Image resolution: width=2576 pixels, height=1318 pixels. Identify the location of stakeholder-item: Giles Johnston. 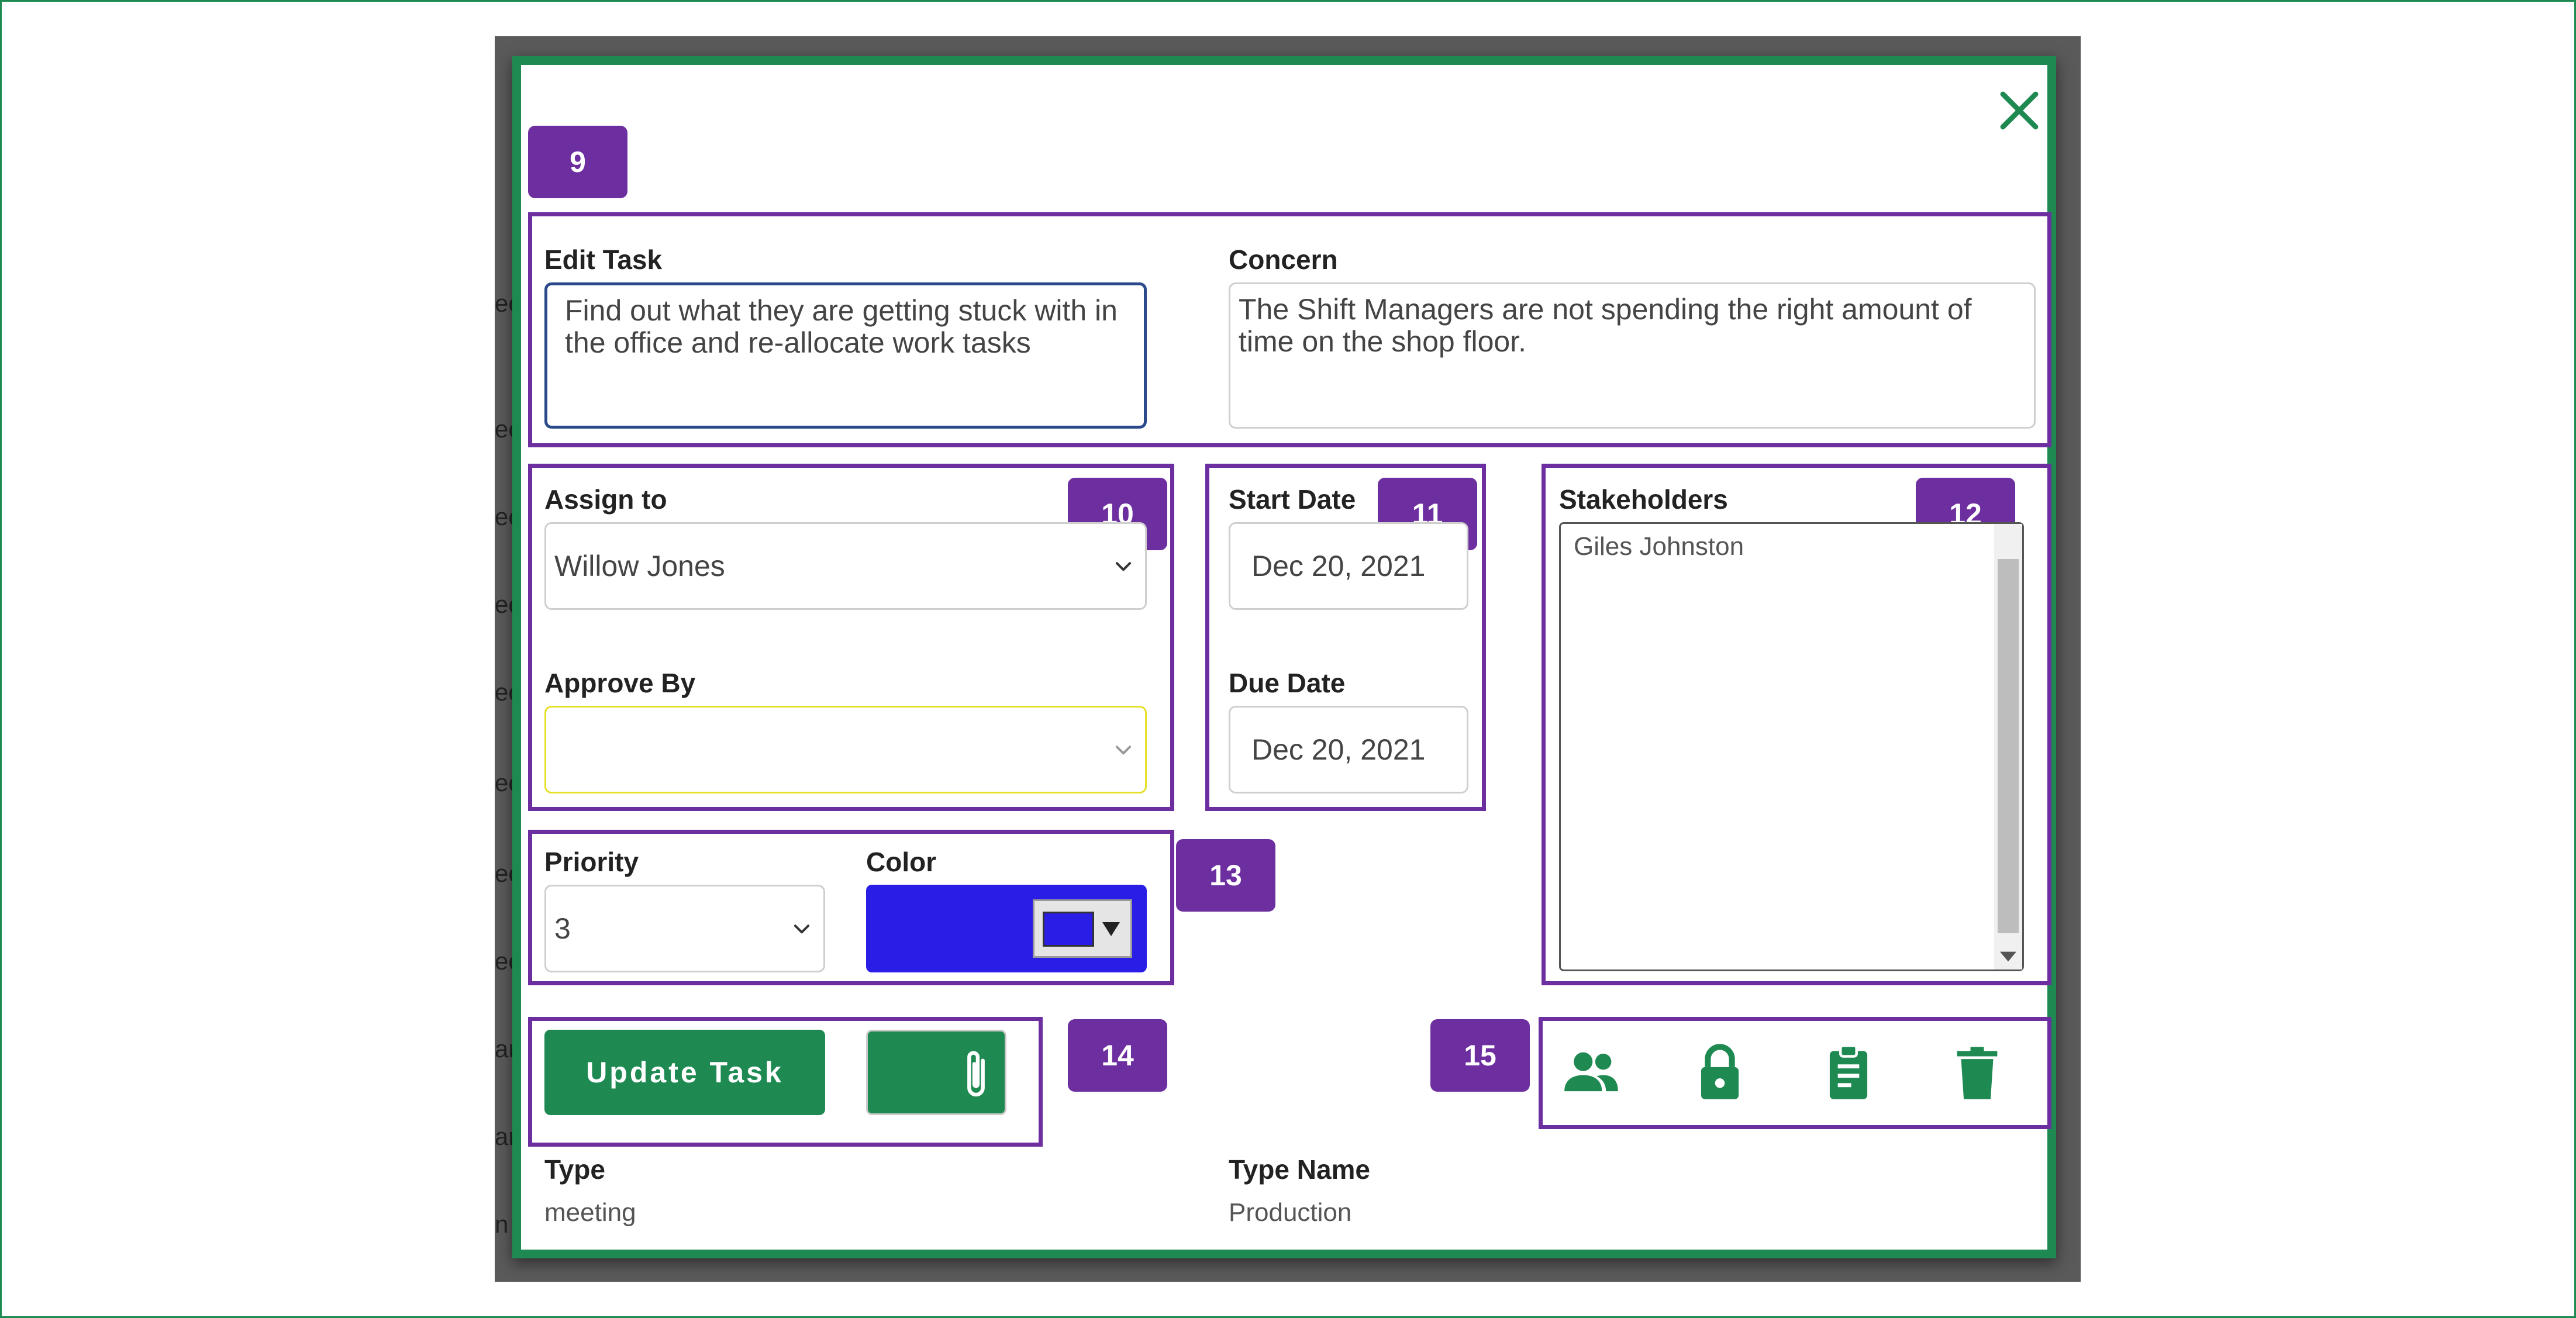
(1659, 547).